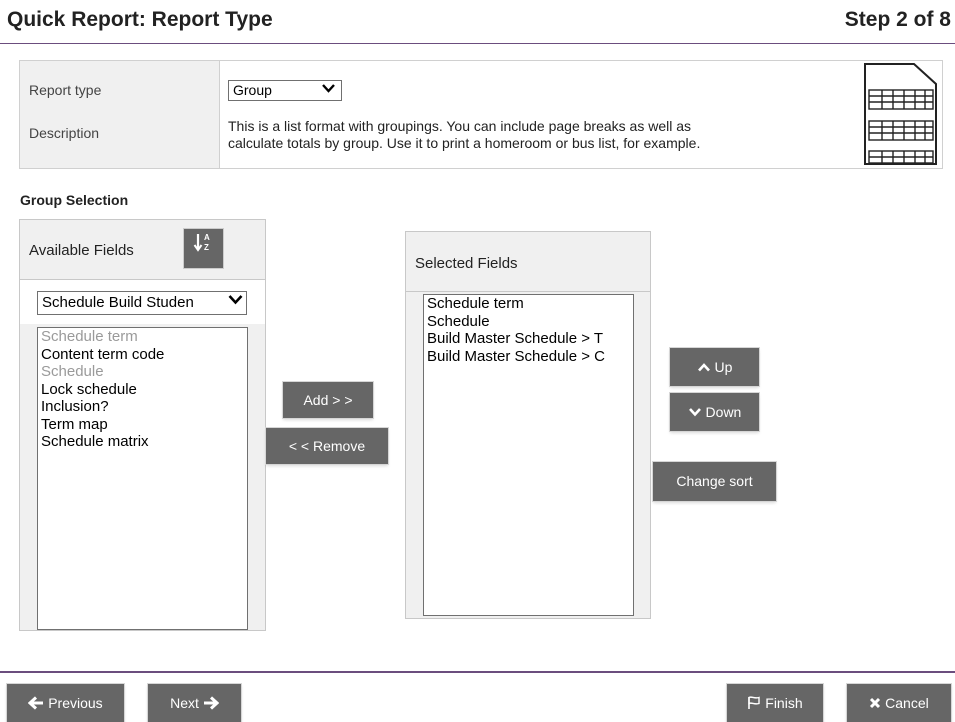 This screenshot has height=722, width=955. Describe the element at coordinates (907, 703) in the screenshot. I see `cancel-label: Cancel` at that location.